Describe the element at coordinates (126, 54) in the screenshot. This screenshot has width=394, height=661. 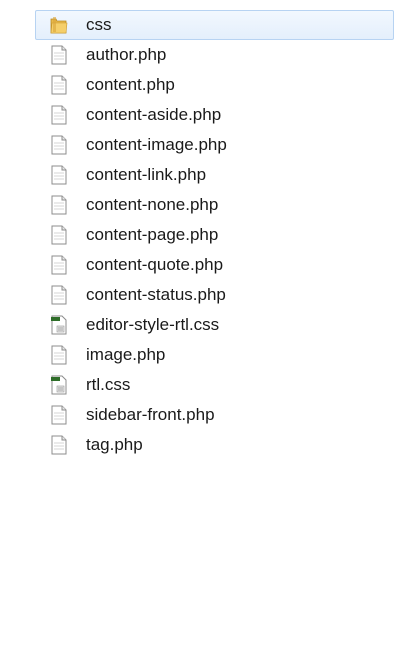
I see `file-name: author.php` at that location.